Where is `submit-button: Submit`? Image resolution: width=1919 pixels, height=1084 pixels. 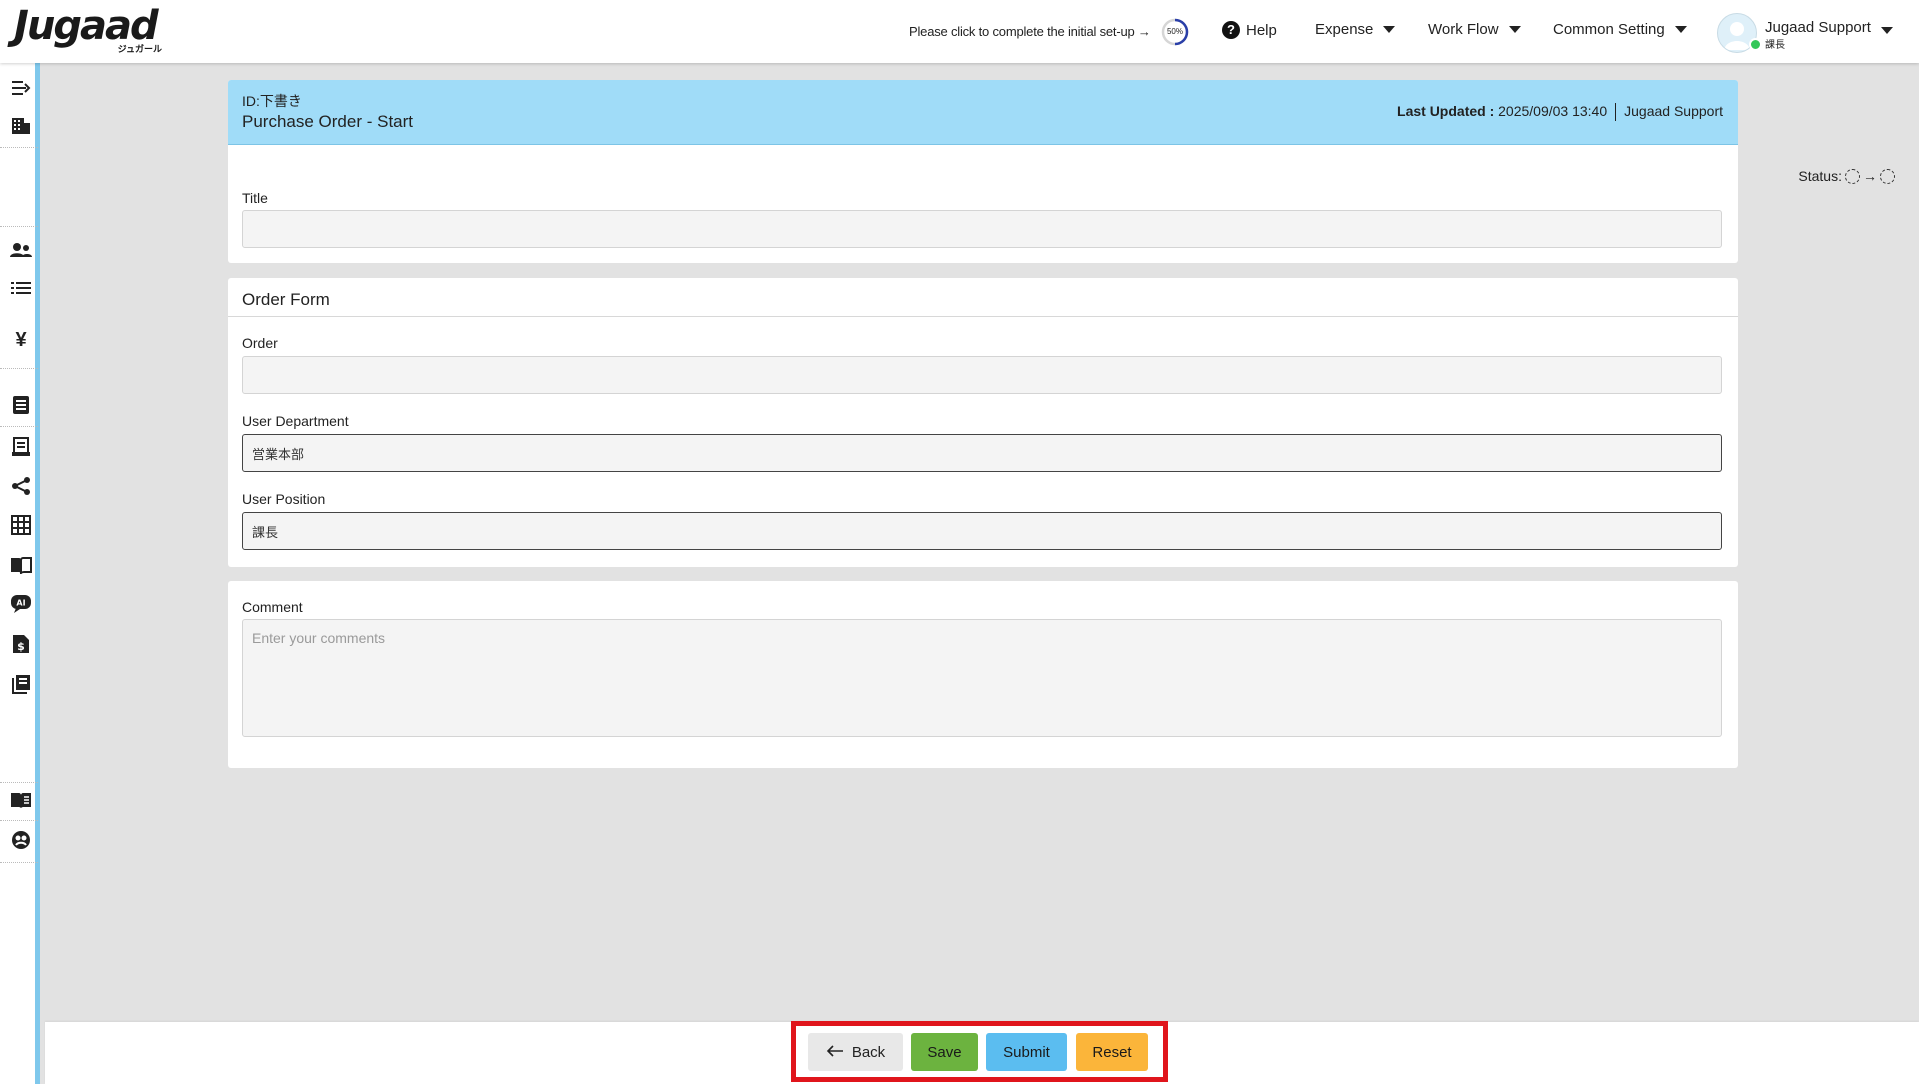 submit-button: Submit is located at coordinates (1026, 1052).